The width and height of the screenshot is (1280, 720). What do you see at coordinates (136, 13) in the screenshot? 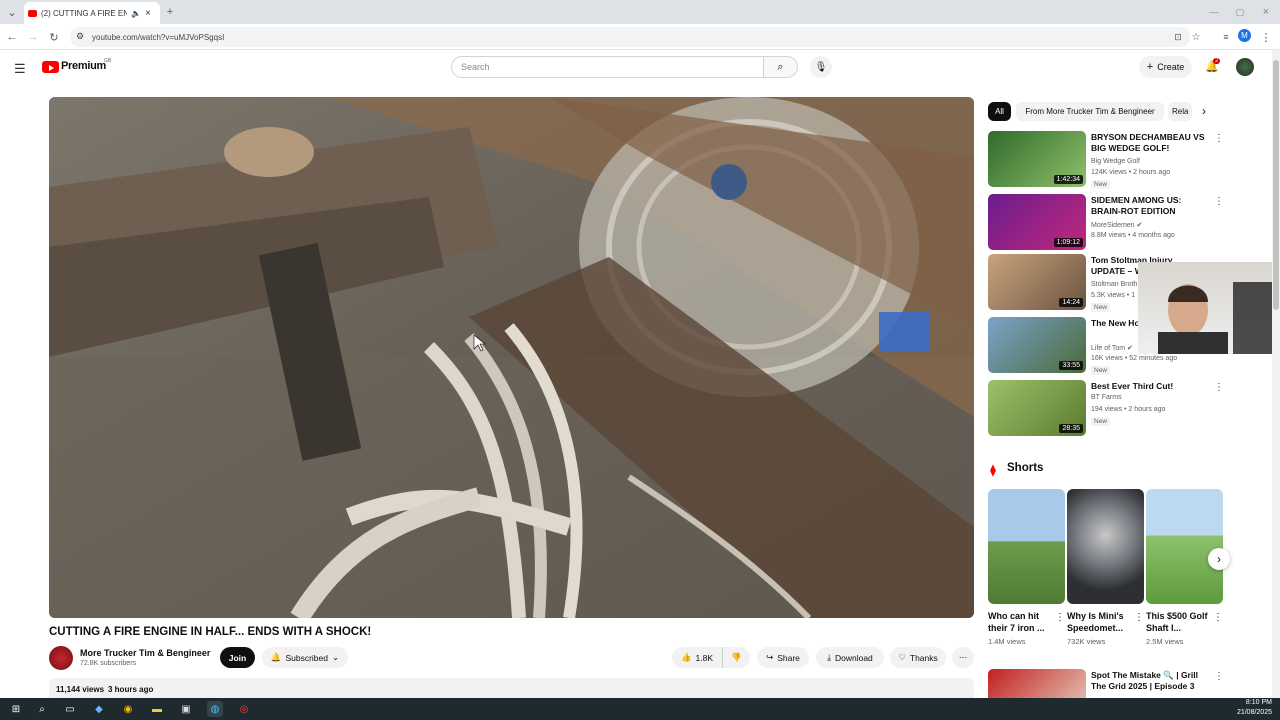
I see `speaker-icon: 🔈` at bounding box center [136, 13].